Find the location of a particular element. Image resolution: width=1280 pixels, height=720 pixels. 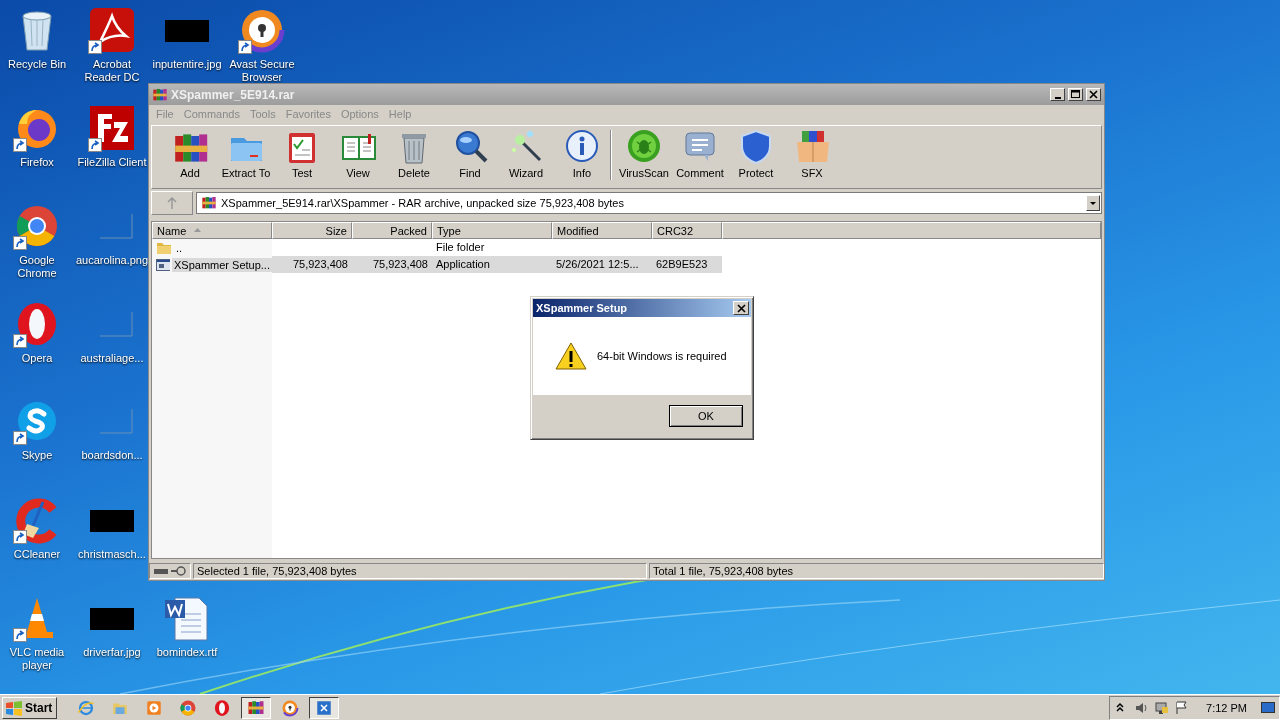

toolbar-button: Test is located at coordinates (302, 153).